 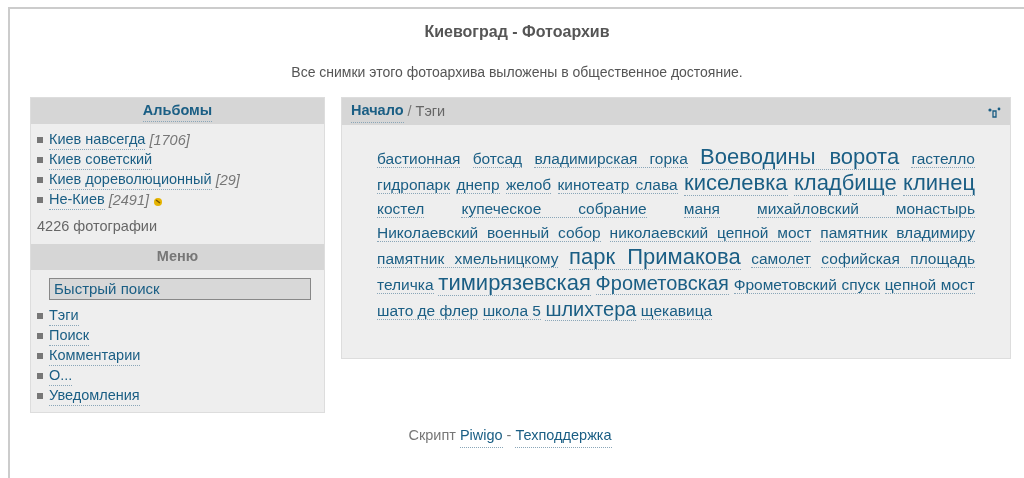 I want to click on tag-link: киселевка, so click(x=736, y=183).